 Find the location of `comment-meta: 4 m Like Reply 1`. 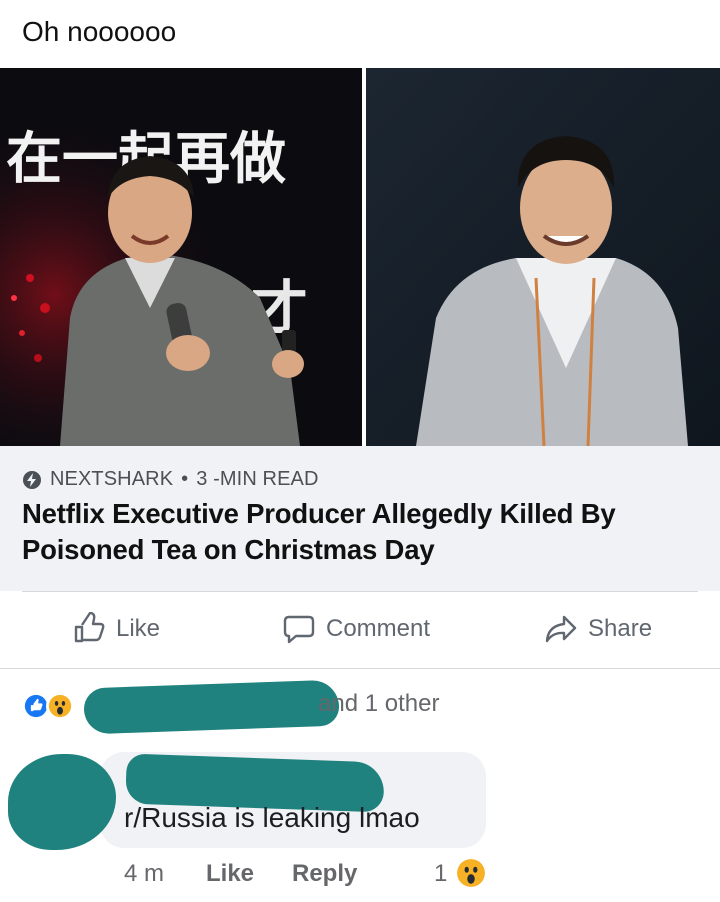

comment-meta: 4 m Like Reply 1 is located at coordinates (360, 875).